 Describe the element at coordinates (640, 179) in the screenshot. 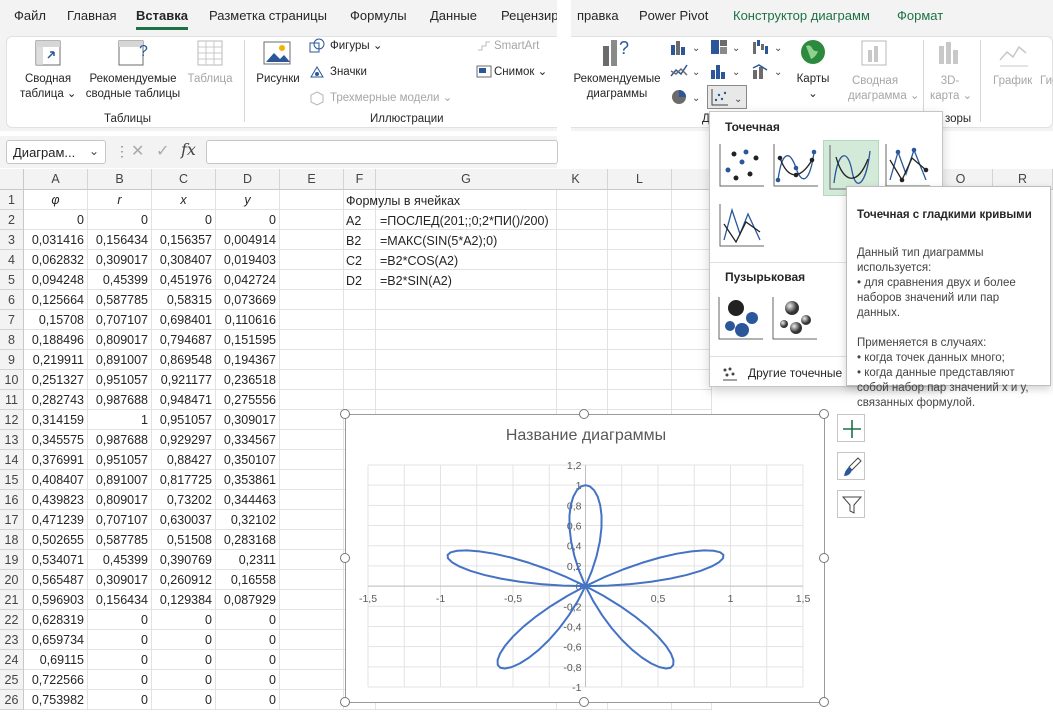

I see `column-header: L` at that location.